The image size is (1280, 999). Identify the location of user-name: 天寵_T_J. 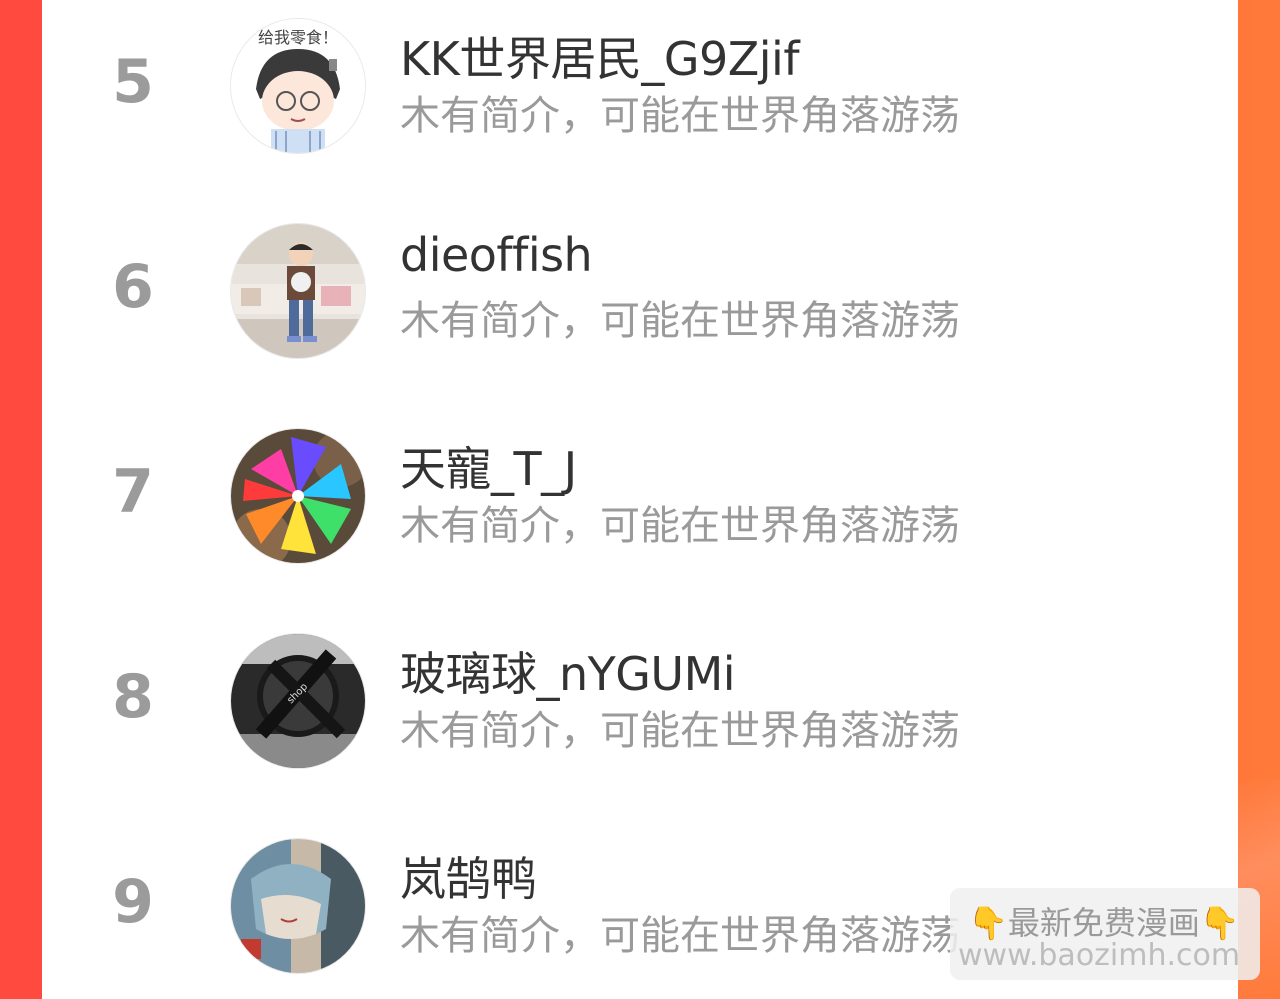
(488, 466).